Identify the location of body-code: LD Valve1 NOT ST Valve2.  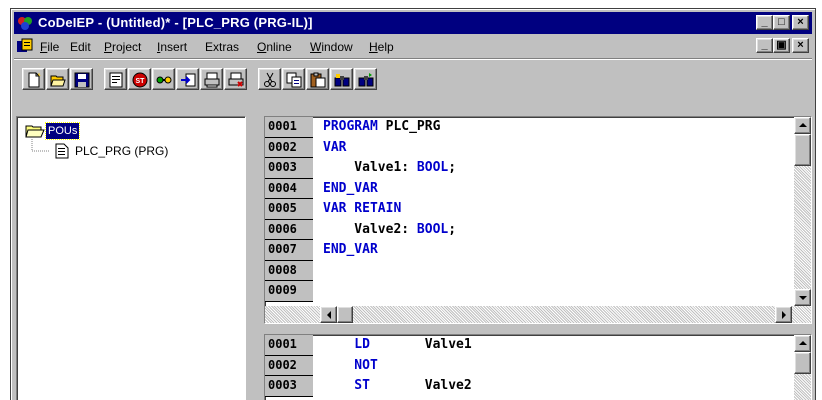
(553, 366).